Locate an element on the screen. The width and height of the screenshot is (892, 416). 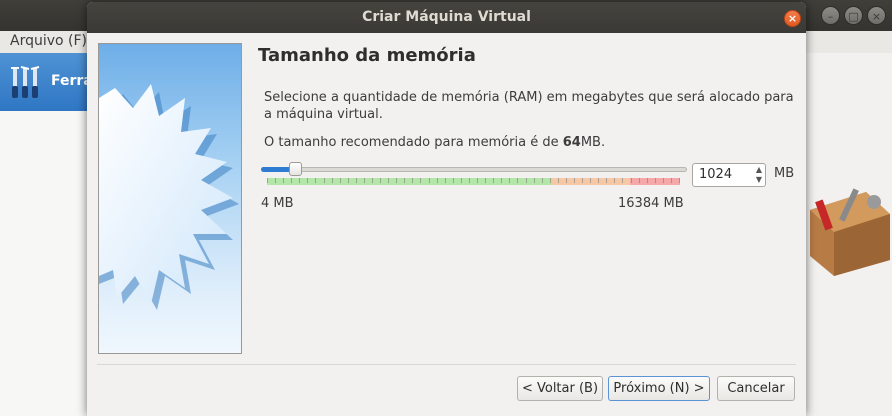
chevron-down-icon: ▼ is located at coordinates (759, 179).